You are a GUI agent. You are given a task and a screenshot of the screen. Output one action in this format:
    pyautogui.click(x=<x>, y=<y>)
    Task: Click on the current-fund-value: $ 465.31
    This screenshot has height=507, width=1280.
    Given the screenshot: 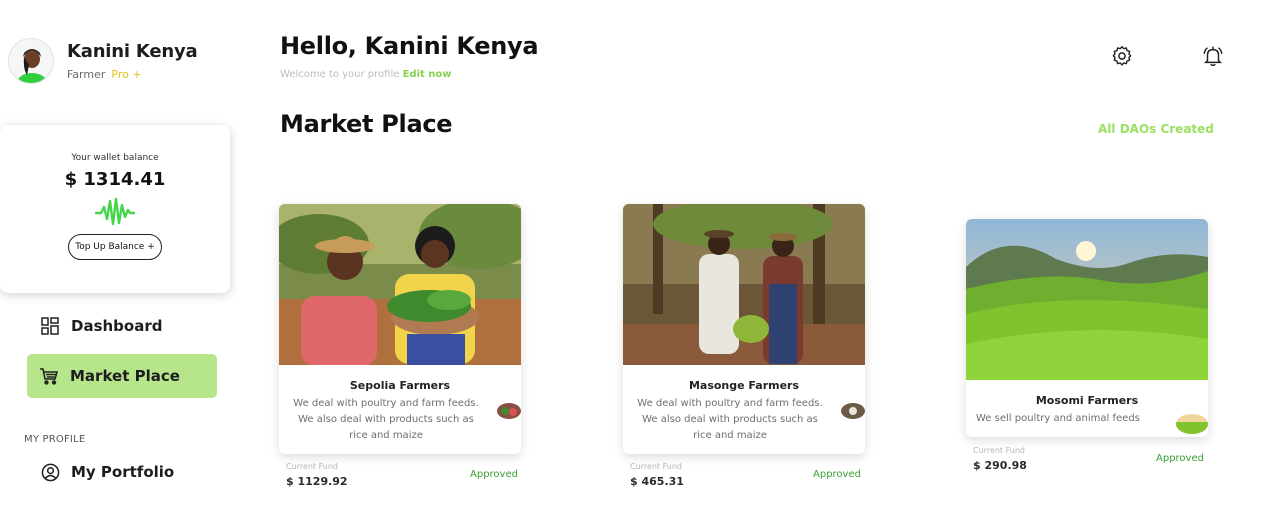 What is the action you would take?
    pyautogui.click(x=657, y=481)
    